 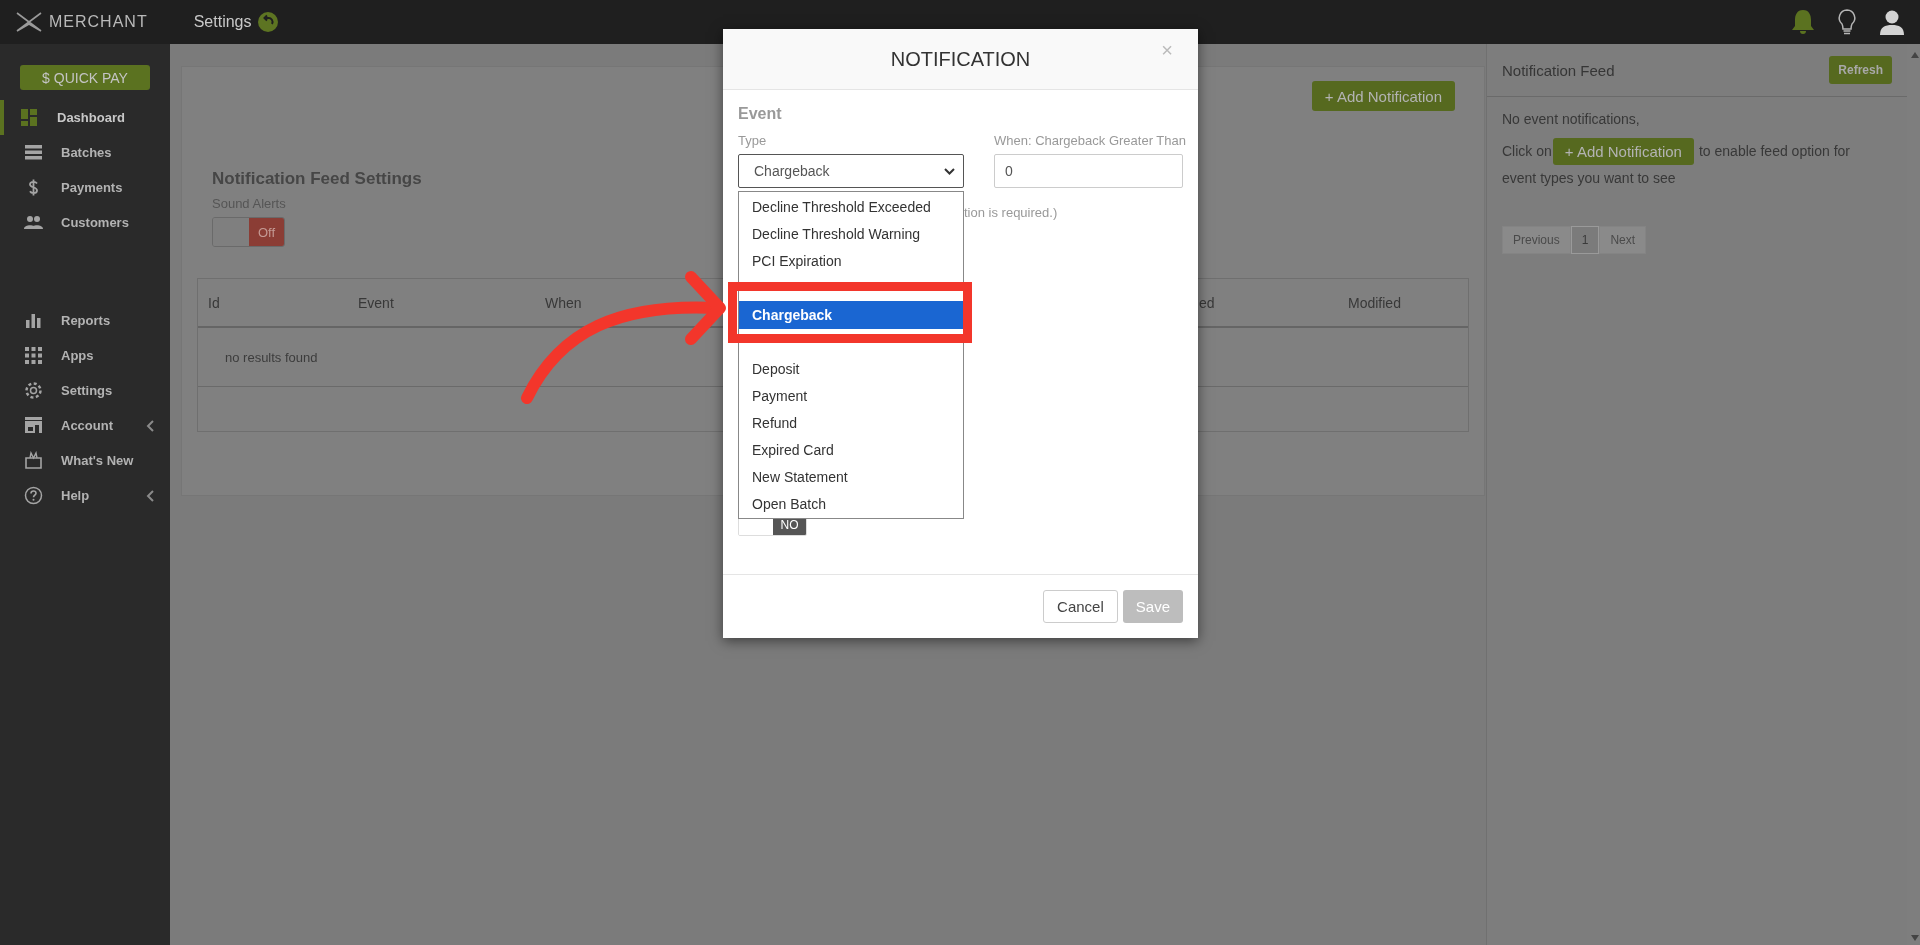 I want to click on nav-item: Batches, so click(x=85, y=152).